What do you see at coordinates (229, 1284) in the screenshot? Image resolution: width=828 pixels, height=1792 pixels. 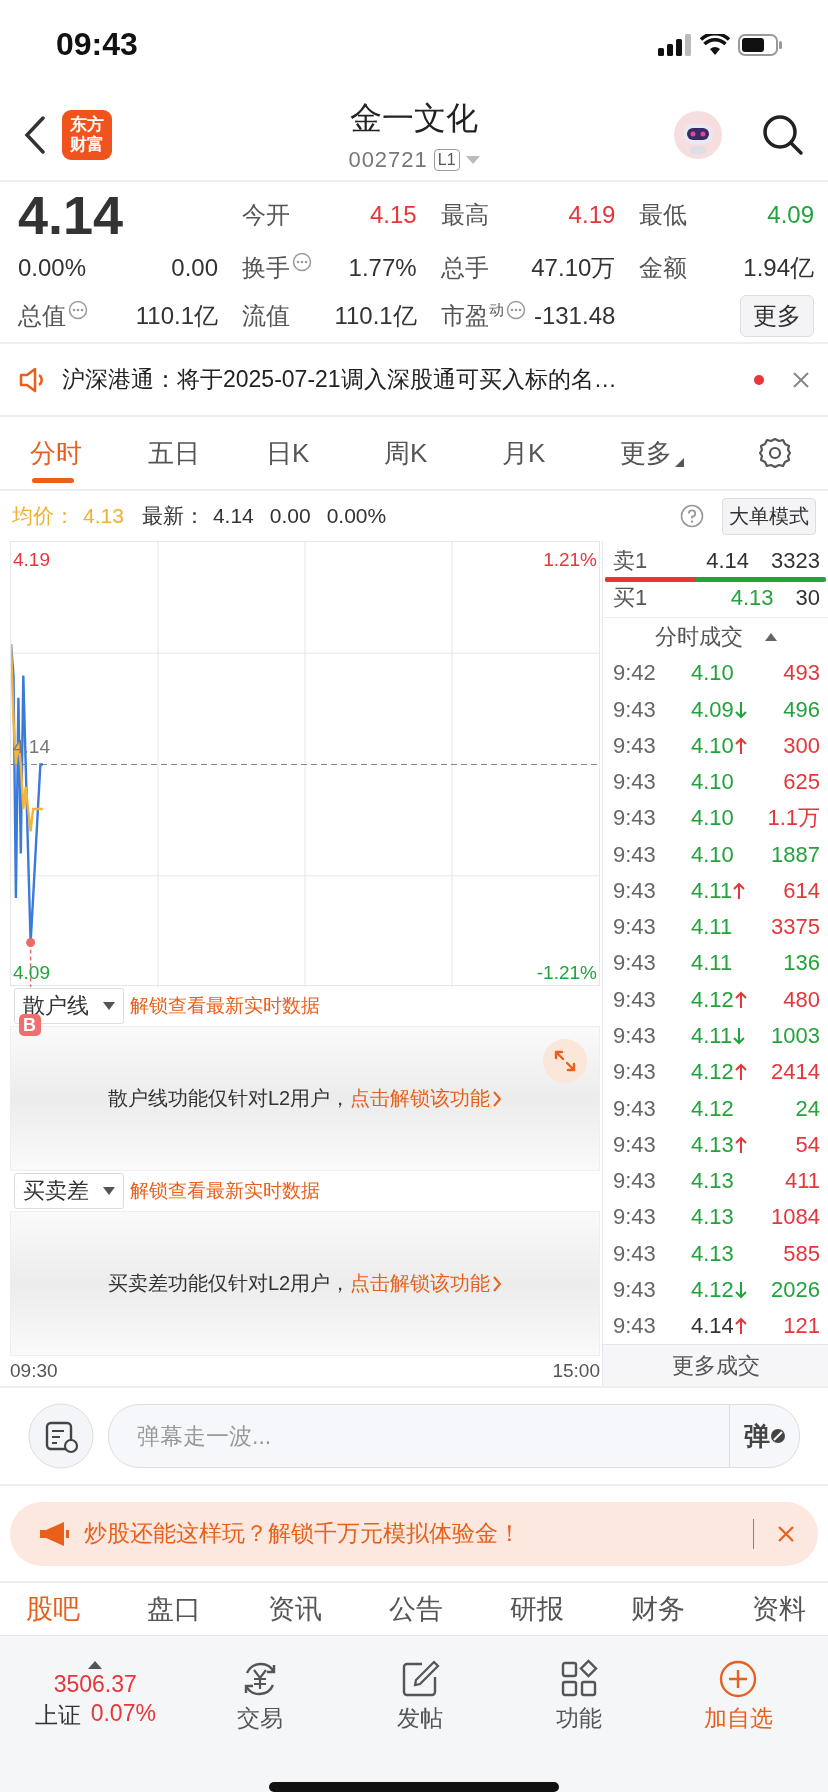 I see `locked-message: 买卖差功能仅针对L2用户，` at bounding box center [229, 1284].